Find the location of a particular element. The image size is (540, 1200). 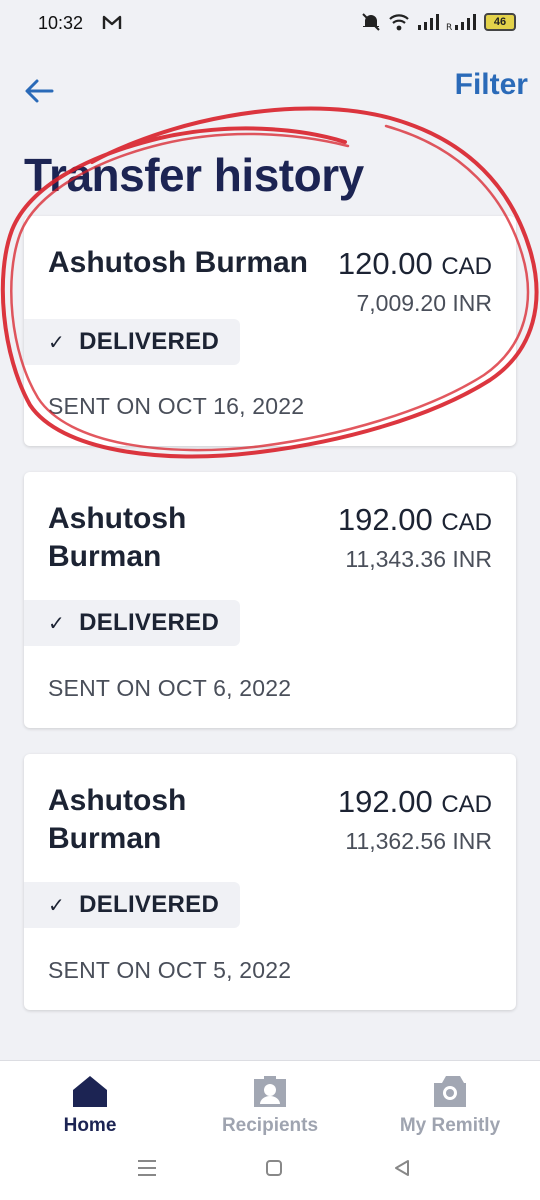

system-navigation-bar is located at coordinates (270, 1170).